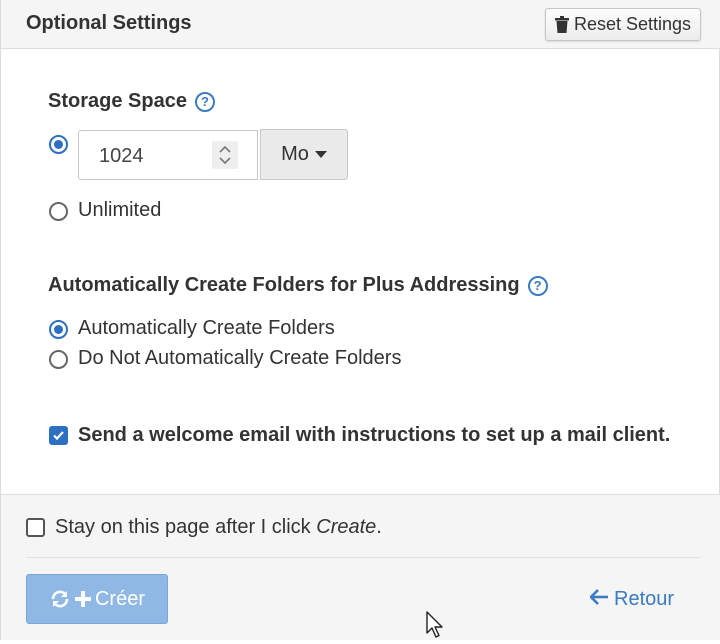 Image resolution: width=720 pixels, height=644 pixels. Describe the element at coordinates (117, 101) in the screenshot. I see `storage-space-label: Storage Space` at that location.